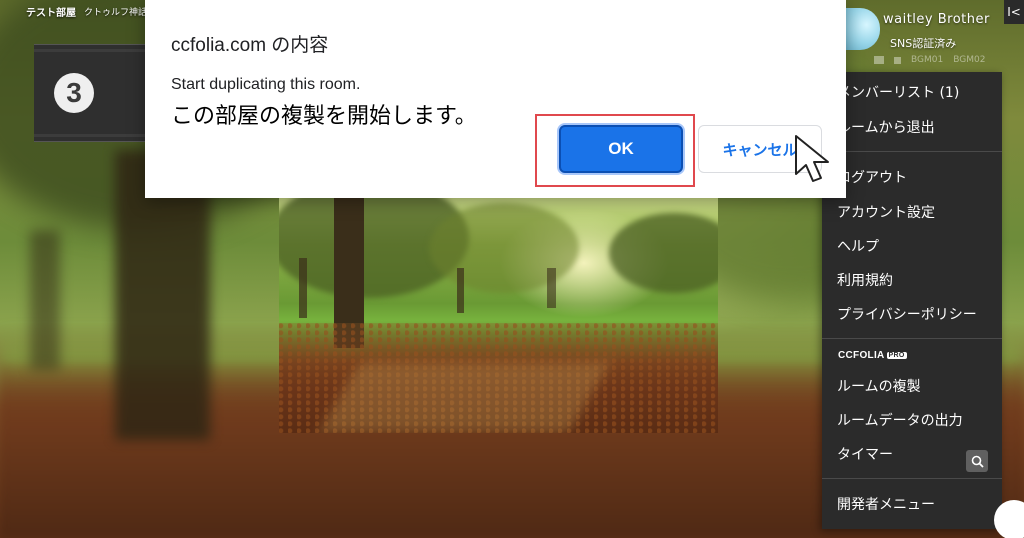  I want to click on room-name: テスト部屋, so click(51, 11).